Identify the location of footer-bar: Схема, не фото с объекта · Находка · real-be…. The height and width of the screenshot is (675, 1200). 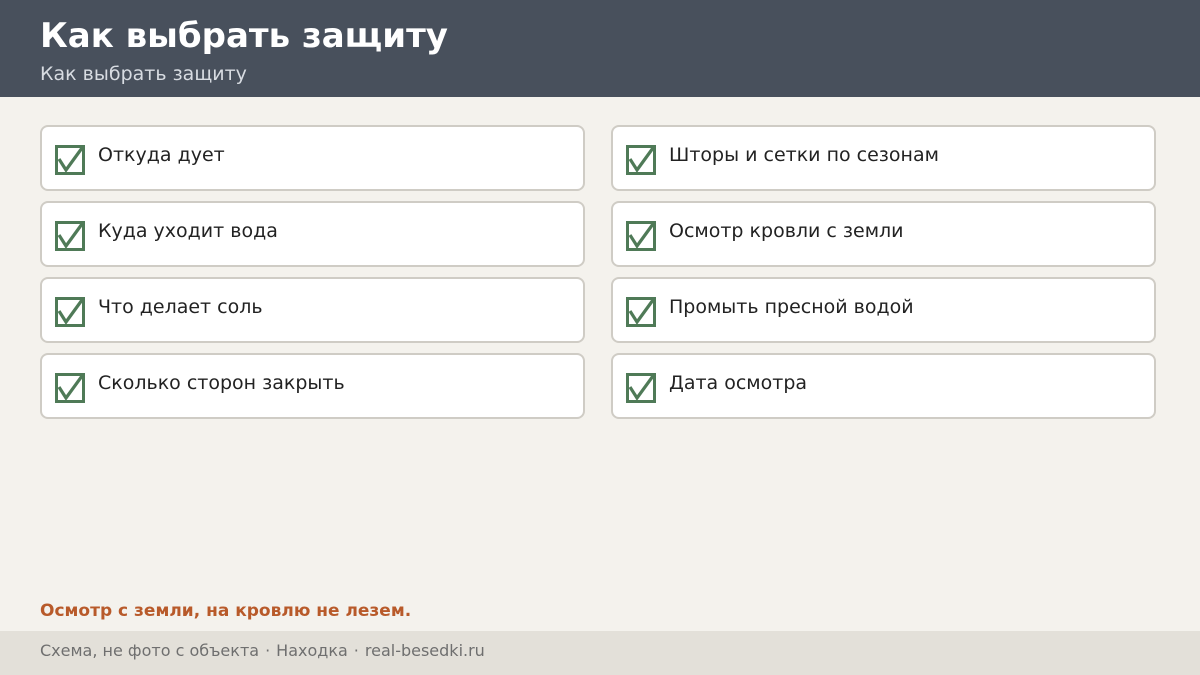
(600, 653).